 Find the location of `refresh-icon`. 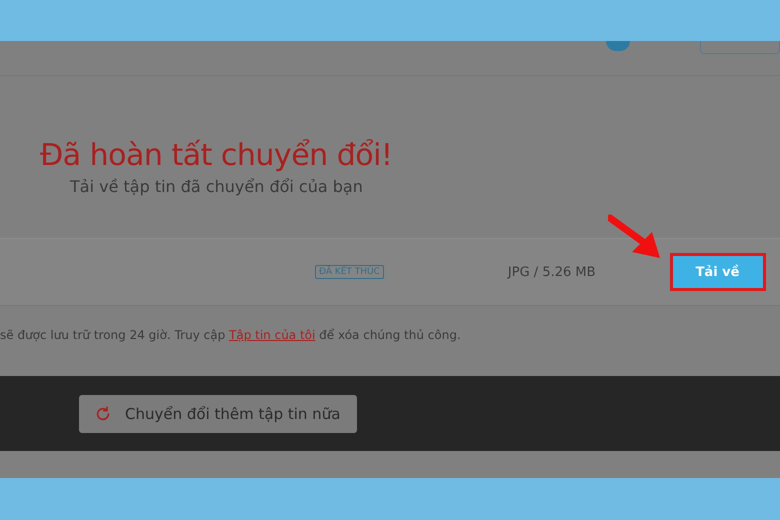

refresh-icon is located at coordinates (103, 414).